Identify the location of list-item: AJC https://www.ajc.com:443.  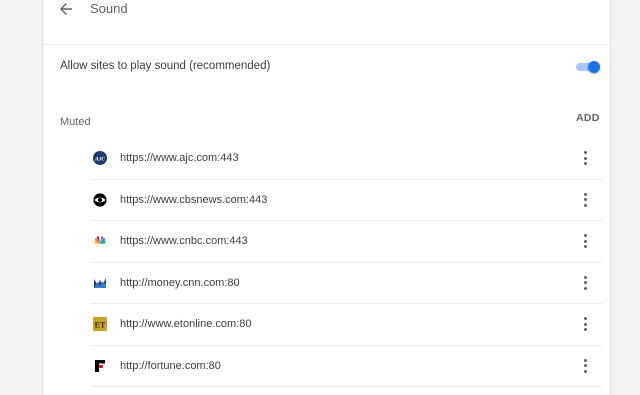
(346, 159).